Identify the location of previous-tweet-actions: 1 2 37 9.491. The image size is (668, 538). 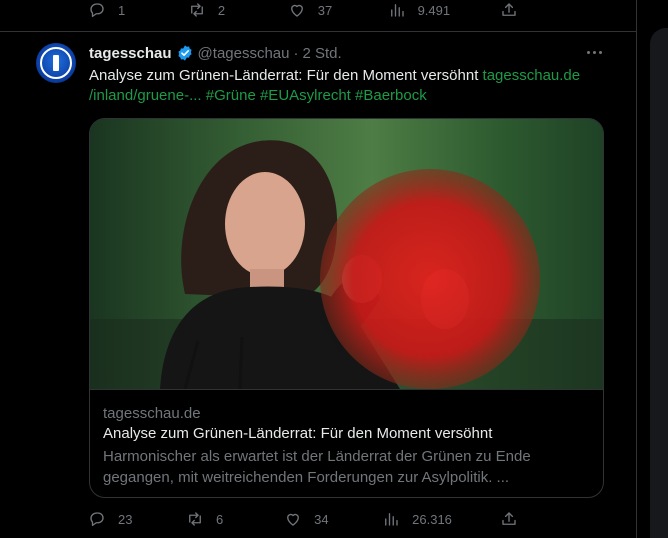
(303, 10).